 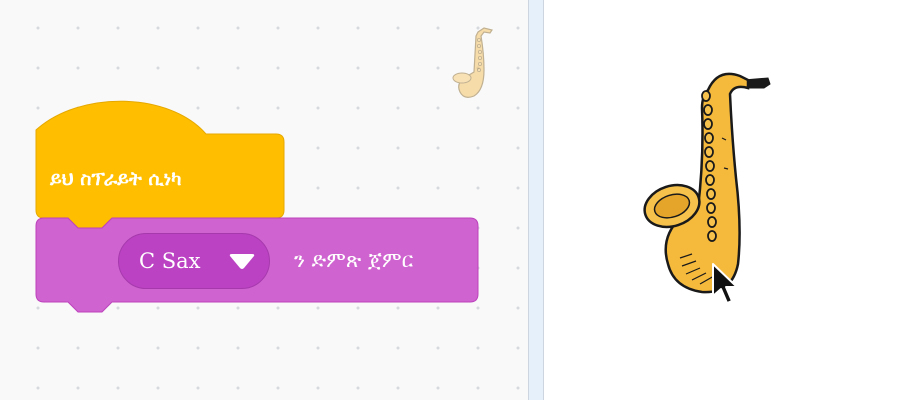 What do you see at coordinates (242, 261) in the screenshot?
I see `triangle-down-icon` at bounding box center [242, 261].